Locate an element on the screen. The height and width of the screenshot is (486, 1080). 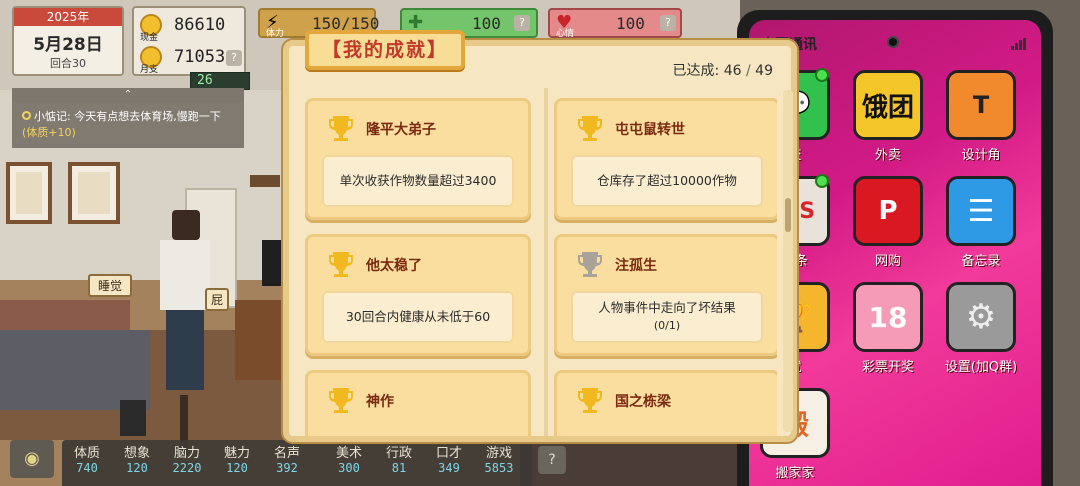
achievement-card-locked: 注孤生 人物事件中走向了坏结果 (0/1) is located at coordinates (665, 295).